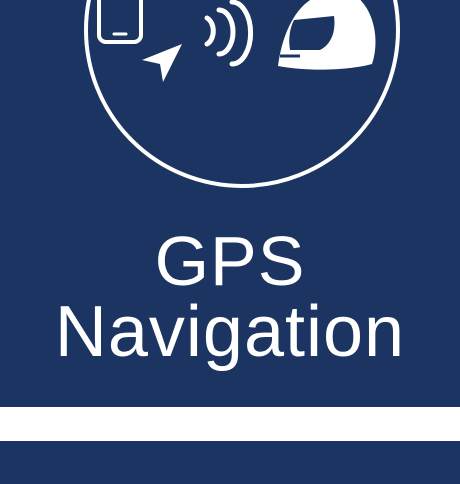  What do you see at coordinates (230, 424) in the screenshot?
I see `divider-stripe` at bounding box center [230, 424].